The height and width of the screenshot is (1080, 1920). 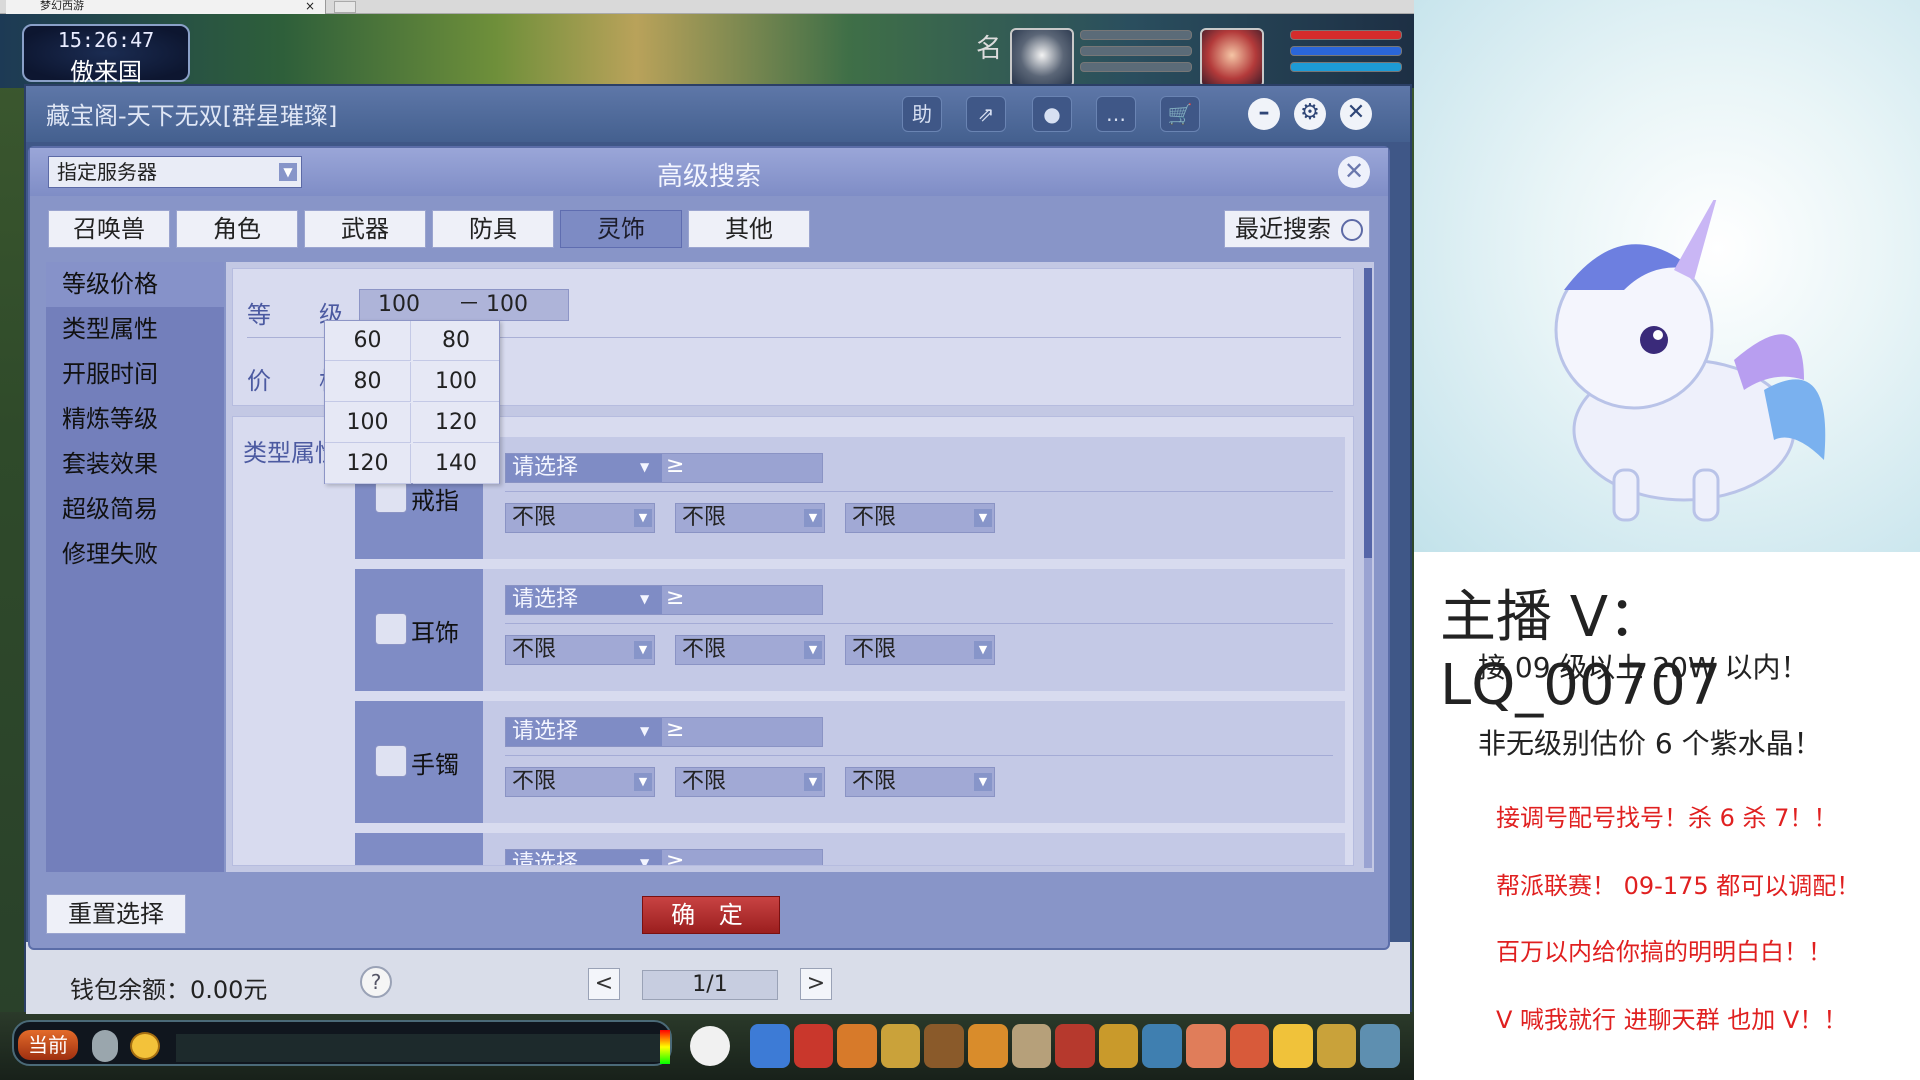 What do you see at coordinates (1667, 818) in the screenshot?
I see `overlay-red-line-1: 接调号配号找号！杀 6 杀 7！！` at bounding box center [1667, 818].